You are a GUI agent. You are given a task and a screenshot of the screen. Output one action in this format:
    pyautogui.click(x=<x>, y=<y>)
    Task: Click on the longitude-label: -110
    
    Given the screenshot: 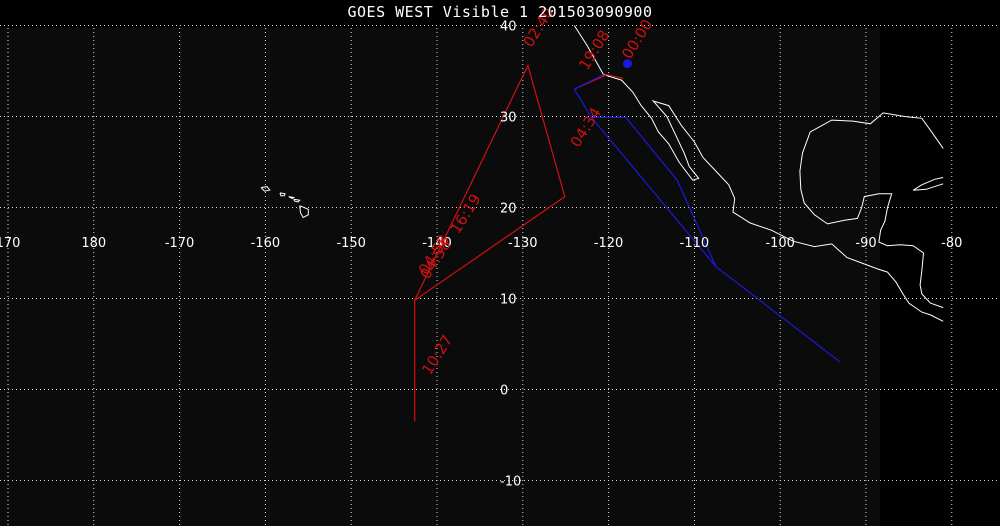 What is the action you would take?
    pyautogui.click(x=695, y=243)
    